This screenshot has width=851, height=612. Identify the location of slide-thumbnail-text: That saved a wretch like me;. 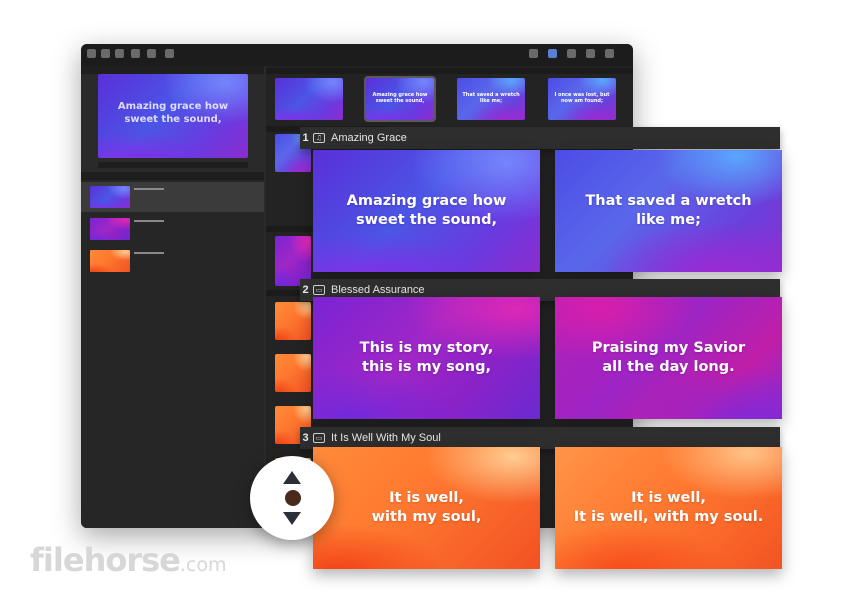
(491, 98).